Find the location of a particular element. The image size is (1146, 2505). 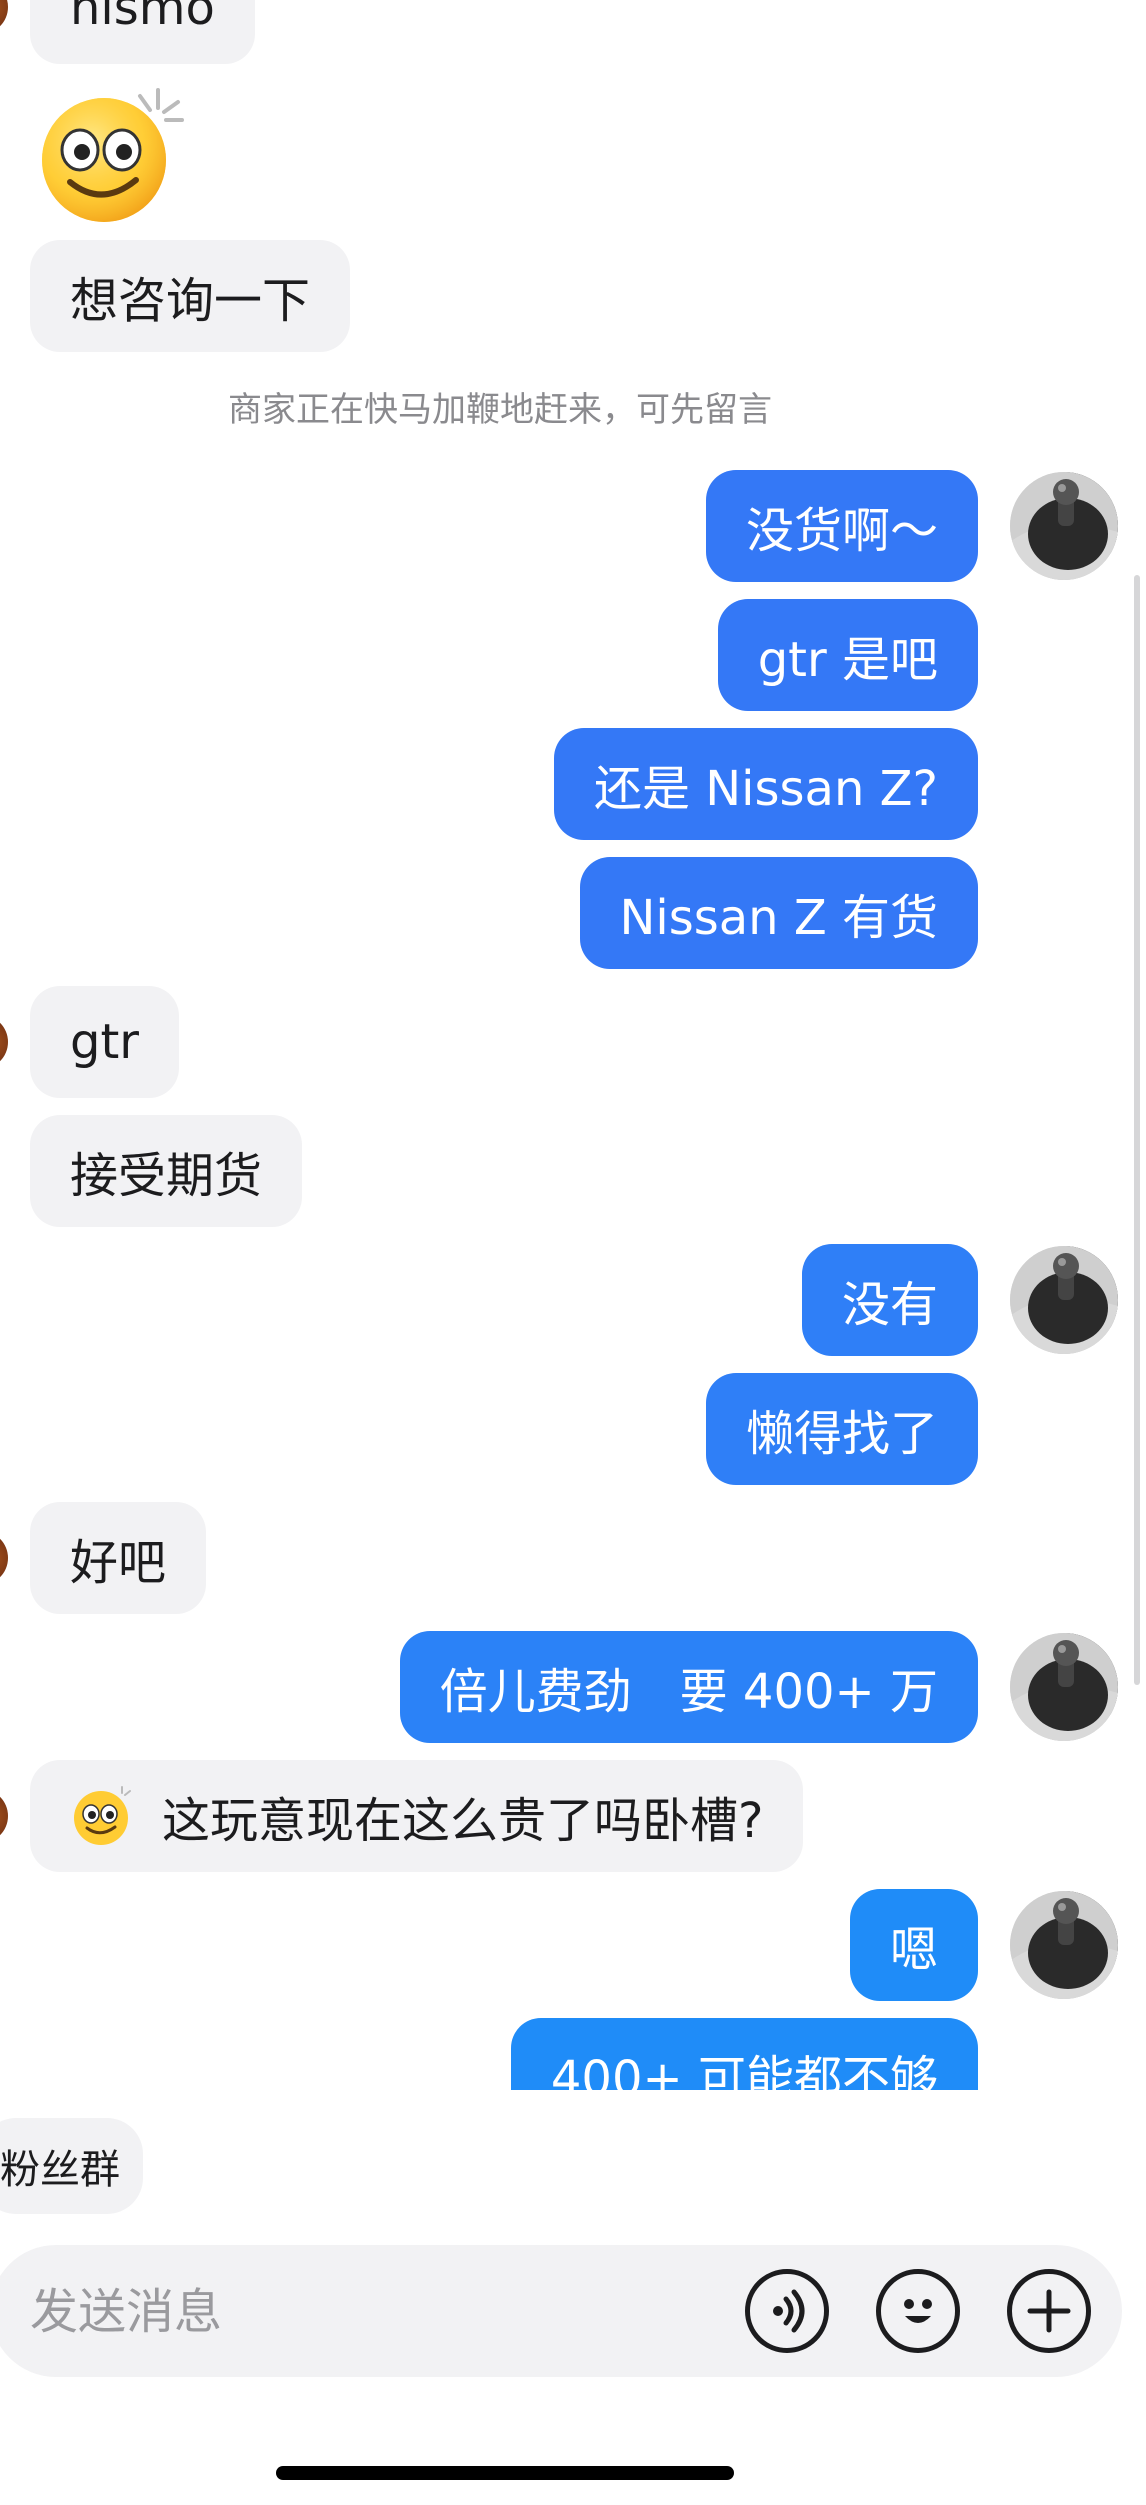

message-text: 还是 Nissan Z? is located at coordinates (766, 789).